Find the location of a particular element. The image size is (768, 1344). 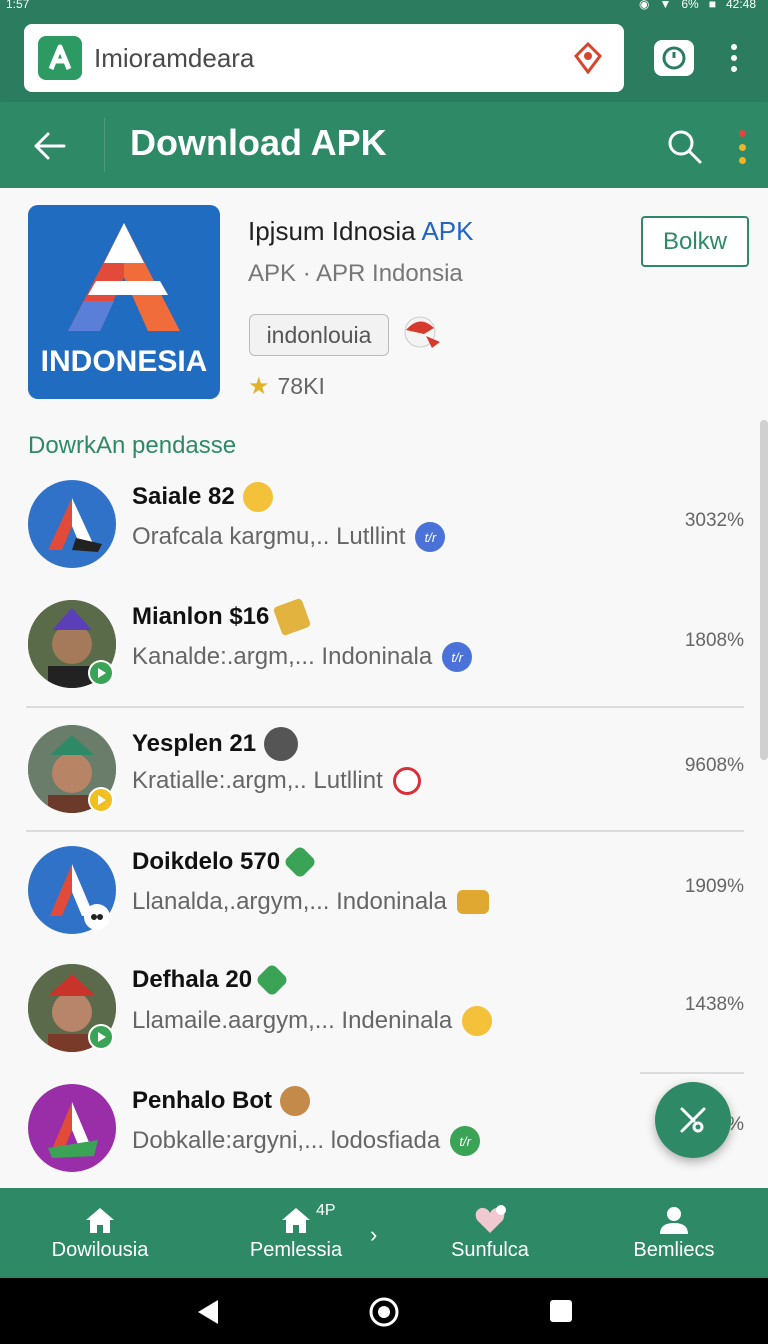

item-value: 1438% is located at coordinates (714, 1004).